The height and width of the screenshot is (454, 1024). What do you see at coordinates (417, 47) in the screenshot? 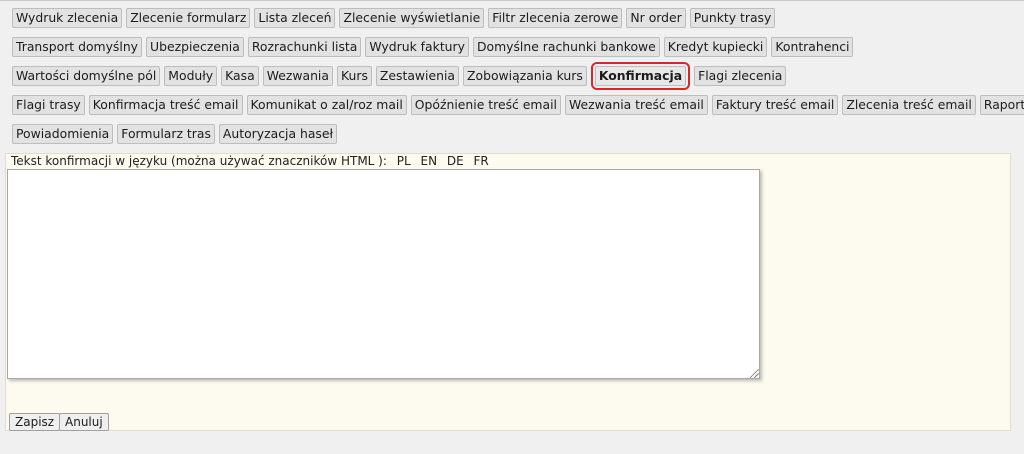
I see `tab-wydruk-faktury: Wydruk faktury` at bounding box center [417, 47].